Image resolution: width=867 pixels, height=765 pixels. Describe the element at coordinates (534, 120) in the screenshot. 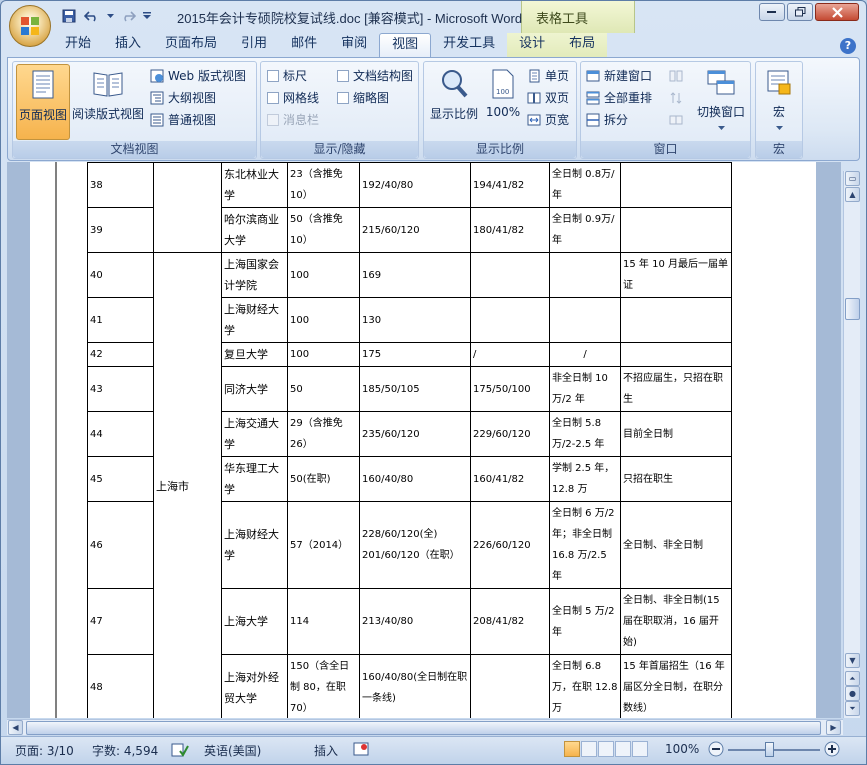

I see `page-width-icon` at that location.